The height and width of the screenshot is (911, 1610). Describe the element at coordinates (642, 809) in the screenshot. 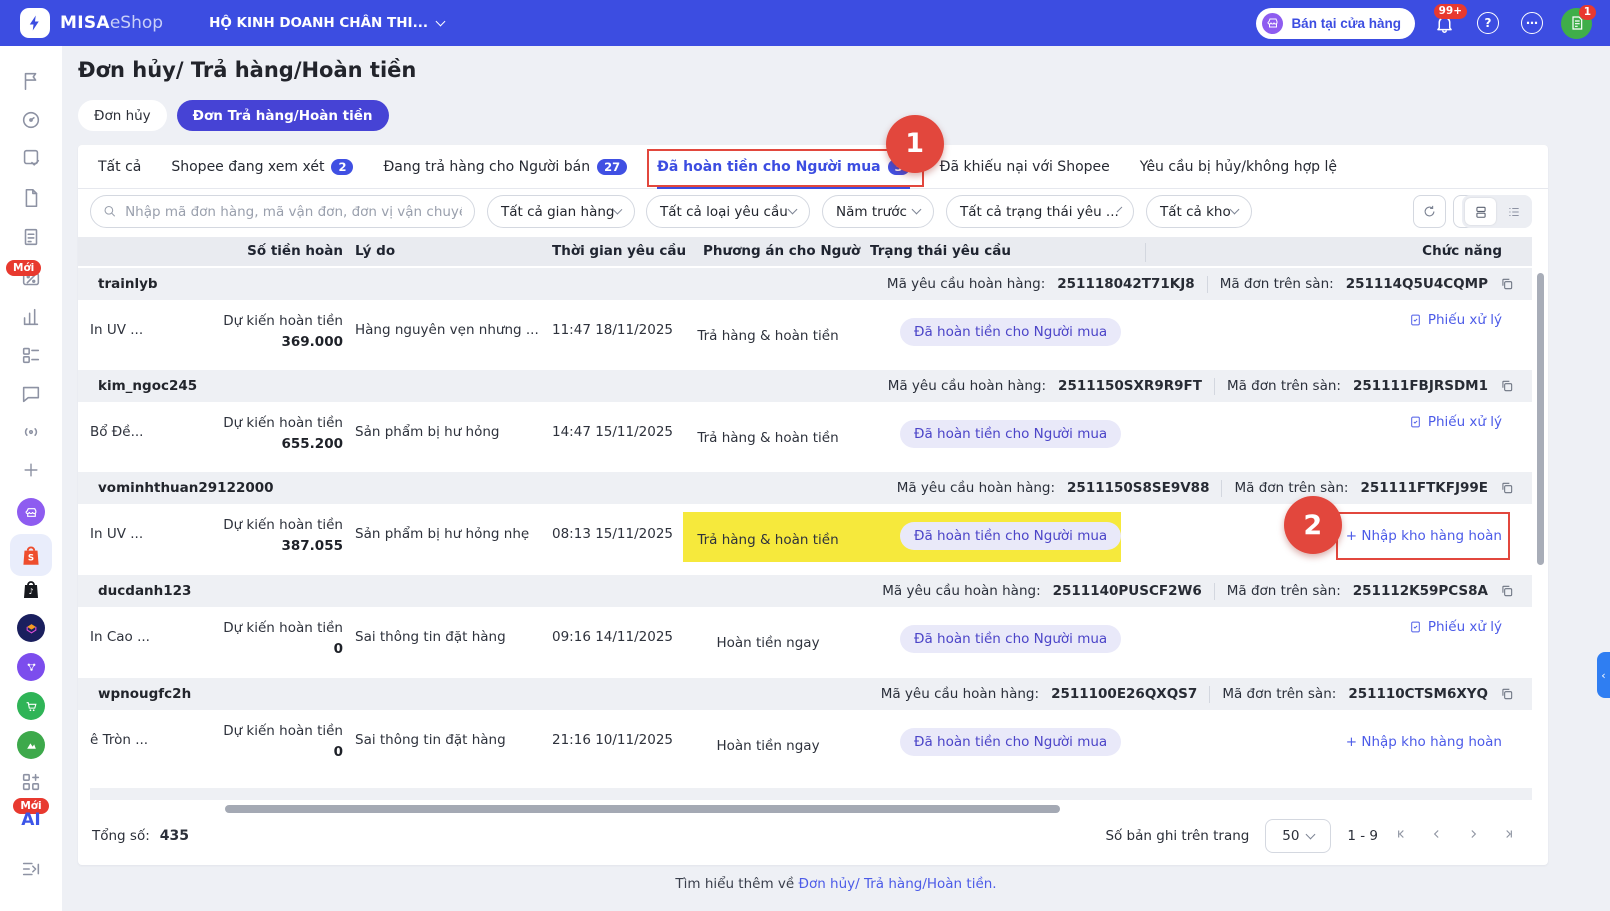

I see `horizontal-scrollbar` at that location.